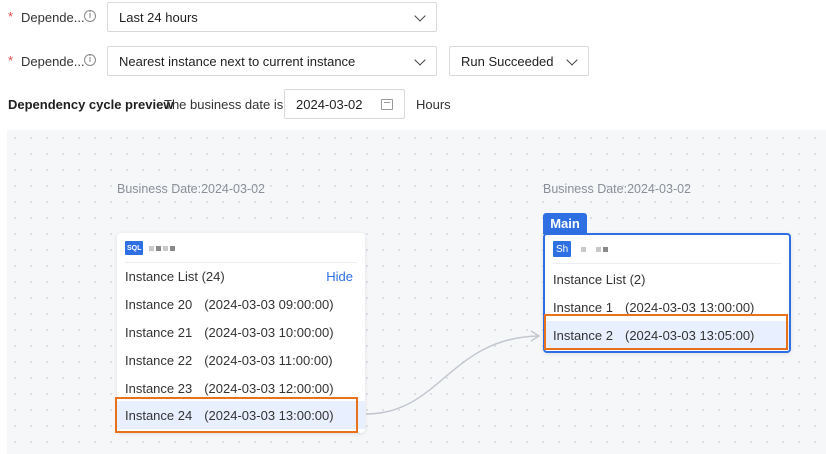 Image resolution: width=826 pixels, height=454 pixels. I want to click on upstream-business-date: Business Date:2024-03-02, so click(191, 189).